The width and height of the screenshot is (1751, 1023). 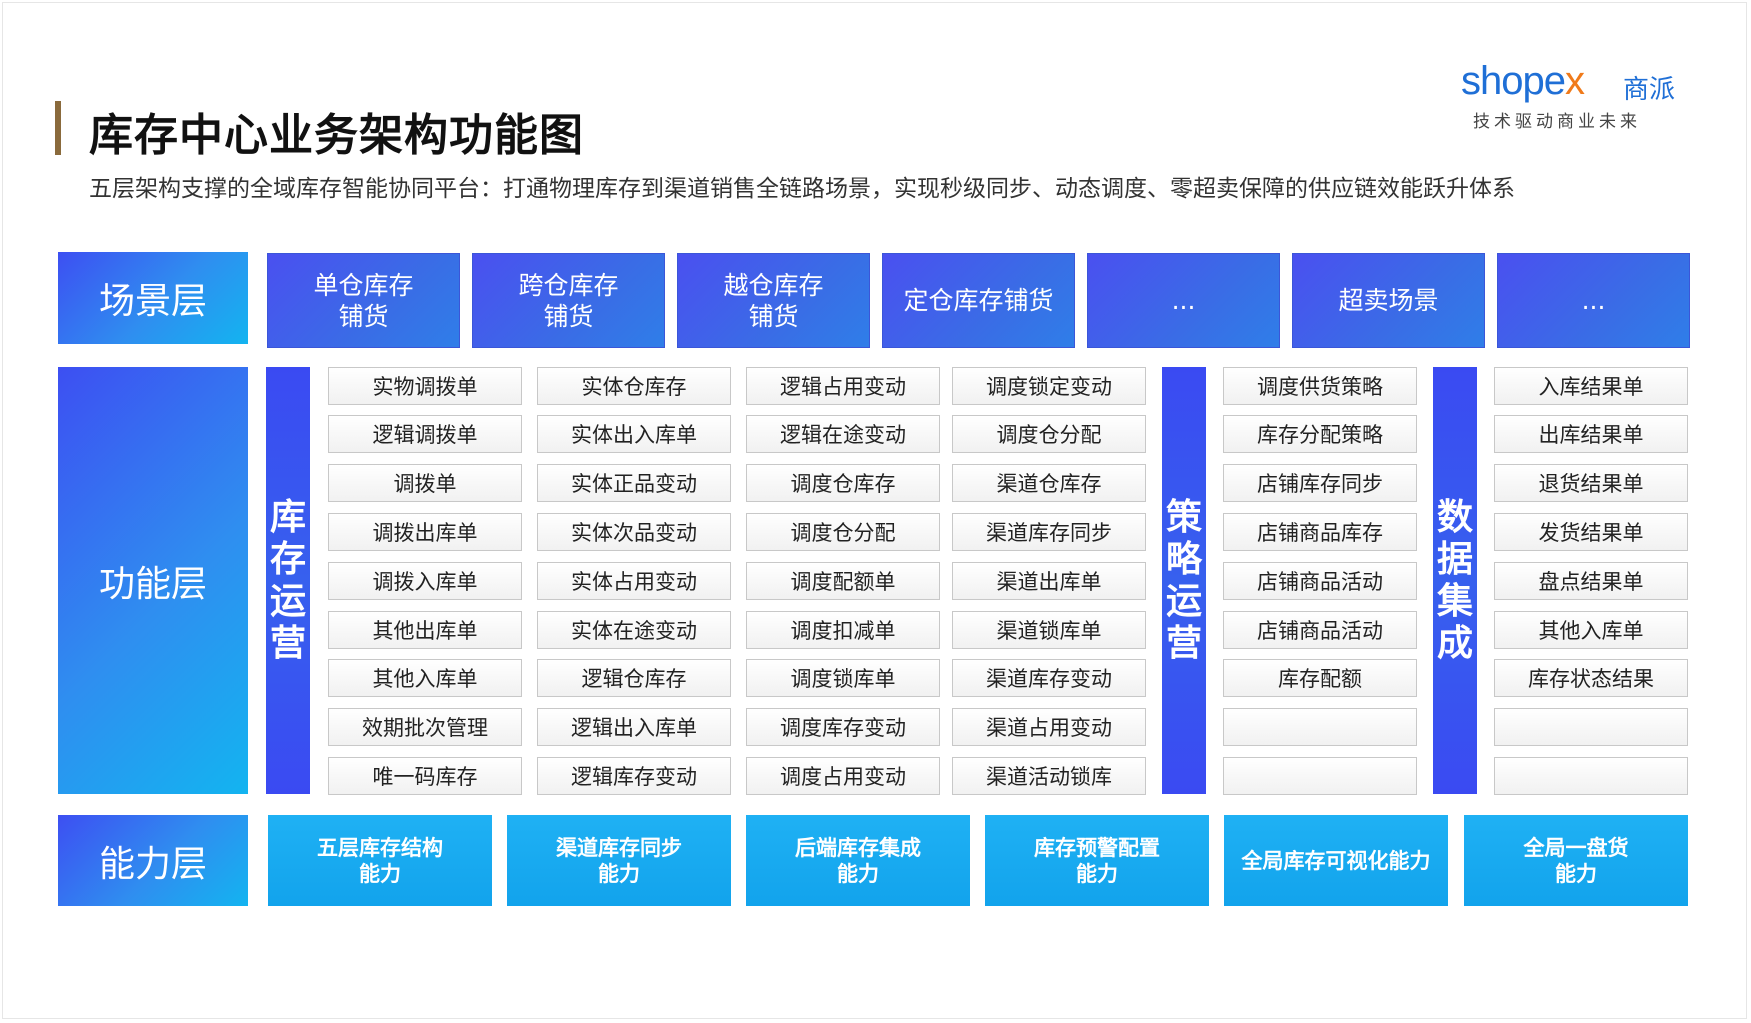 I want to click on layer-label-scene: 场景层, so click(x=153, y=298).